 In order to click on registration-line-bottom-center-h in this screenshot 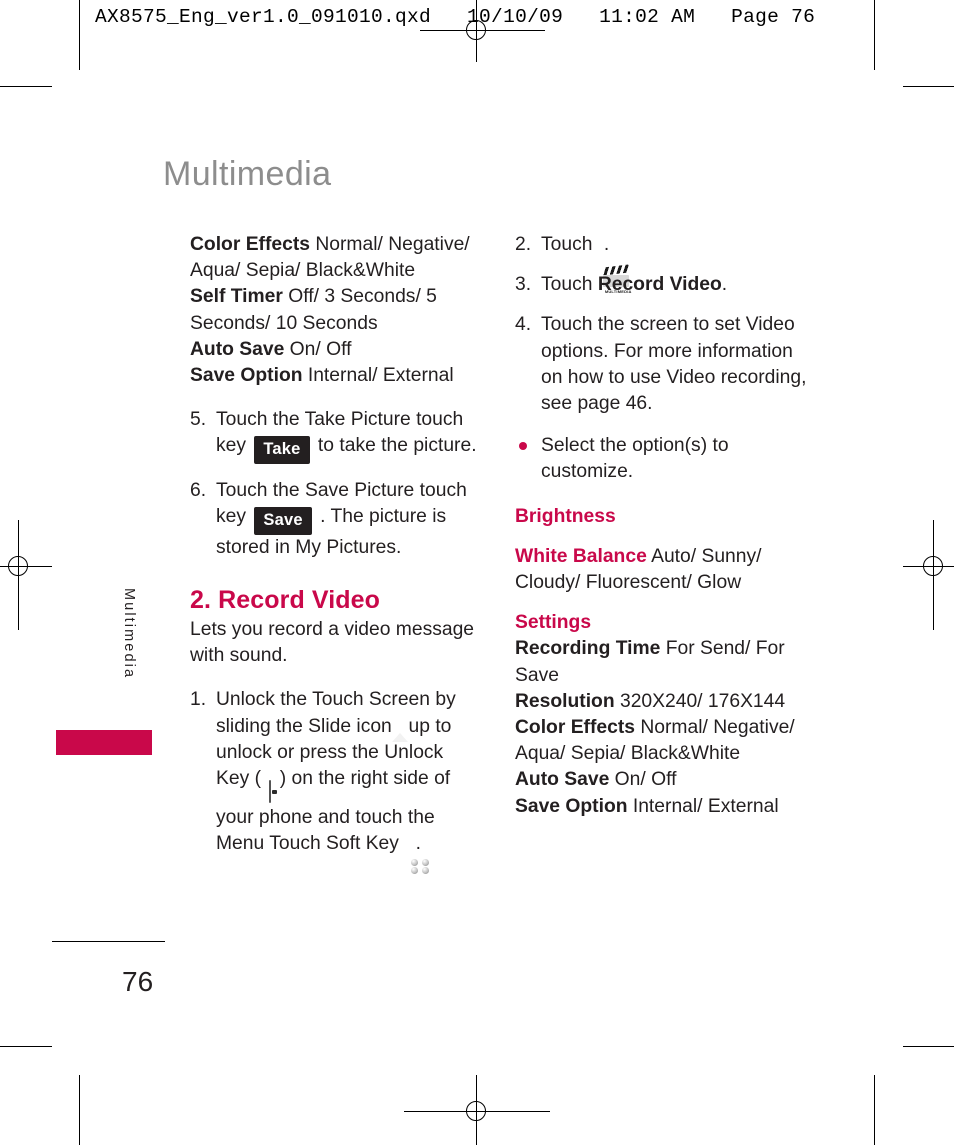, I will do `click(477, 1112)`.